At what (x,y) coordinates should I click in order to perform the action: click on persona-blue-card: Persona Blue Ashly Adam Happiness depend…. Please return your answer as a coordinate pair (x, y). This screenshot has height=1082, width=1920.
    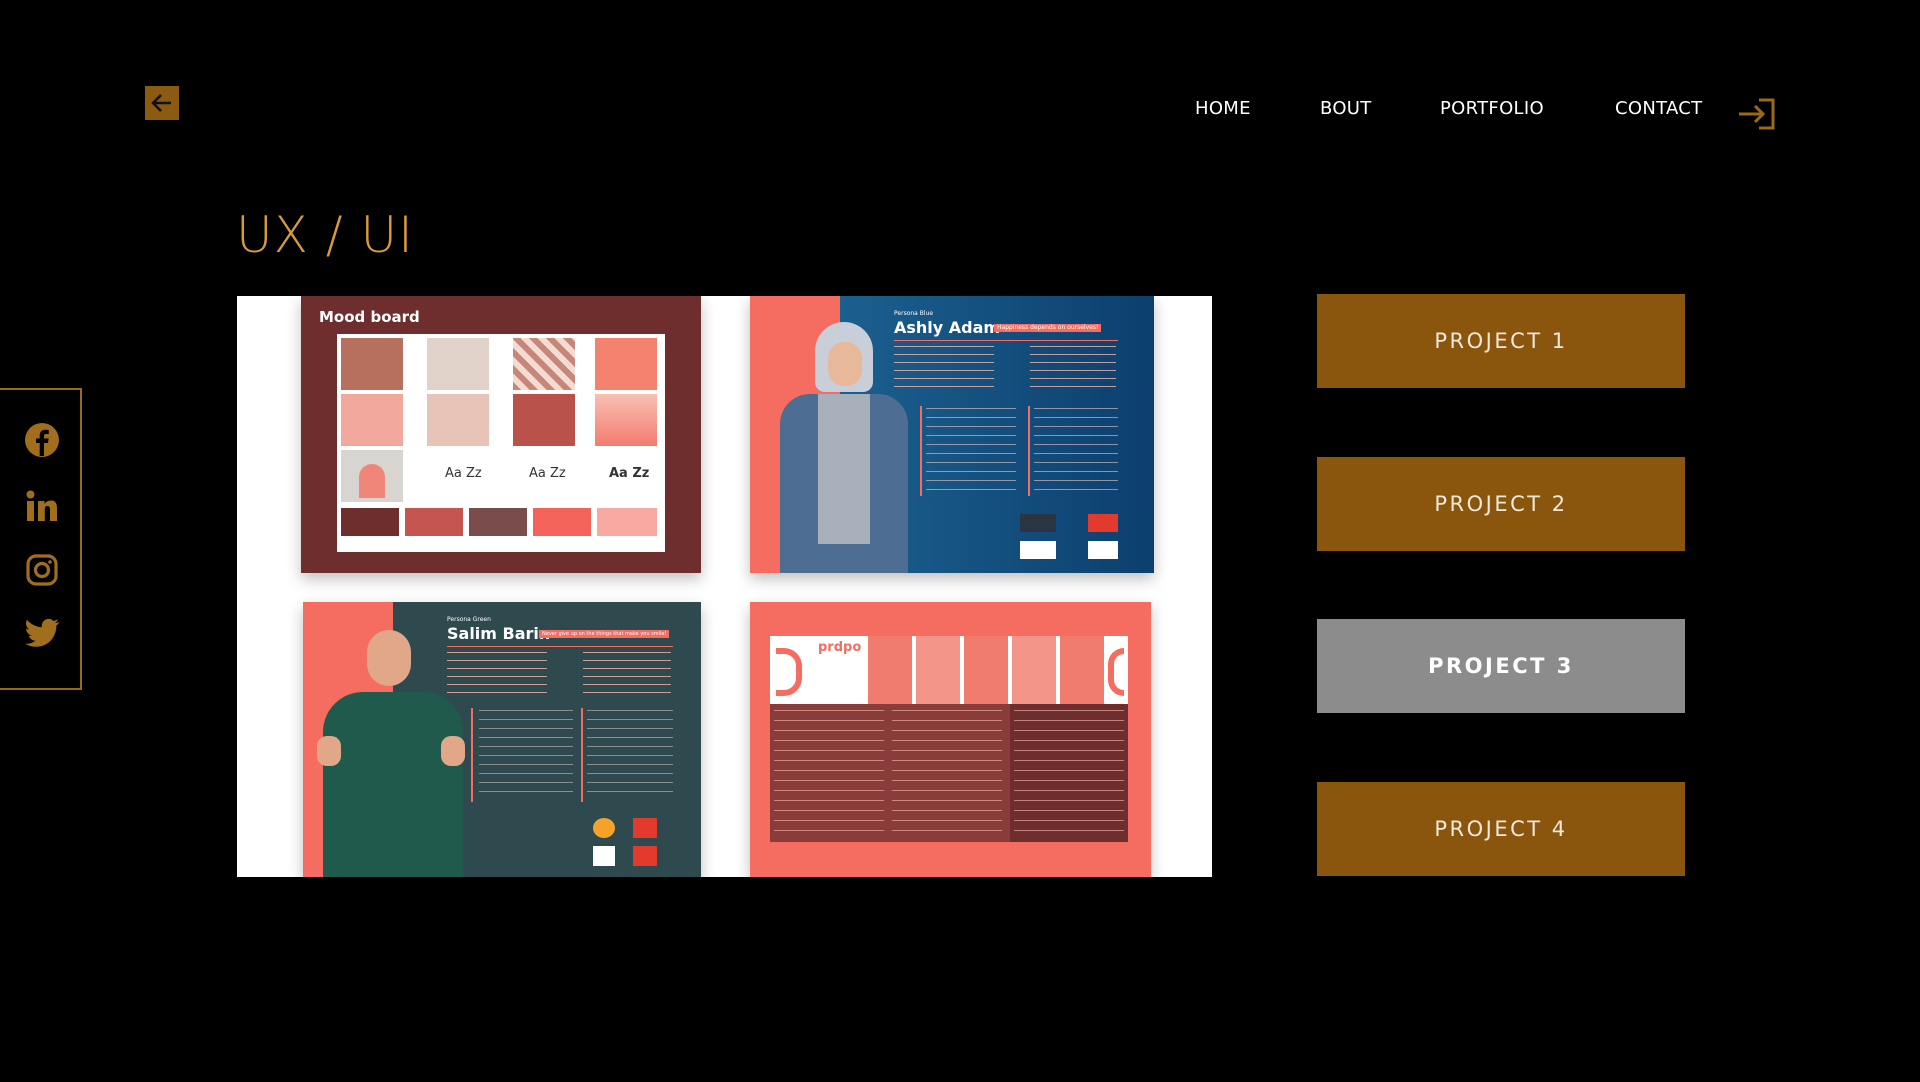
    Looking at the image, I should click on (952, 434).